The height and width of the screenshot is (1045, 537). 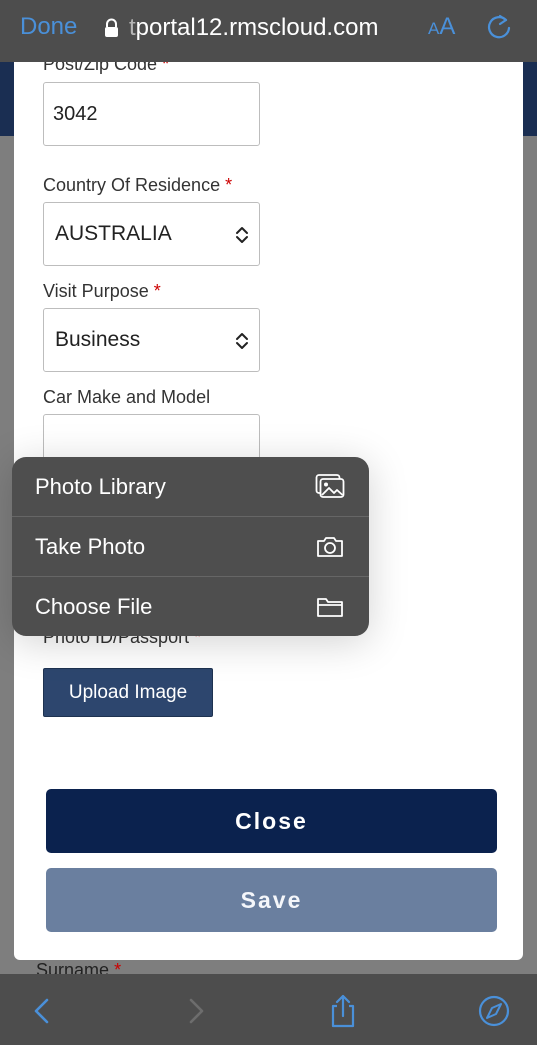 What do you see at coordinates (48, 27) in the screenshot?
I see `done-button: Done` at bounding box center [48, 27].